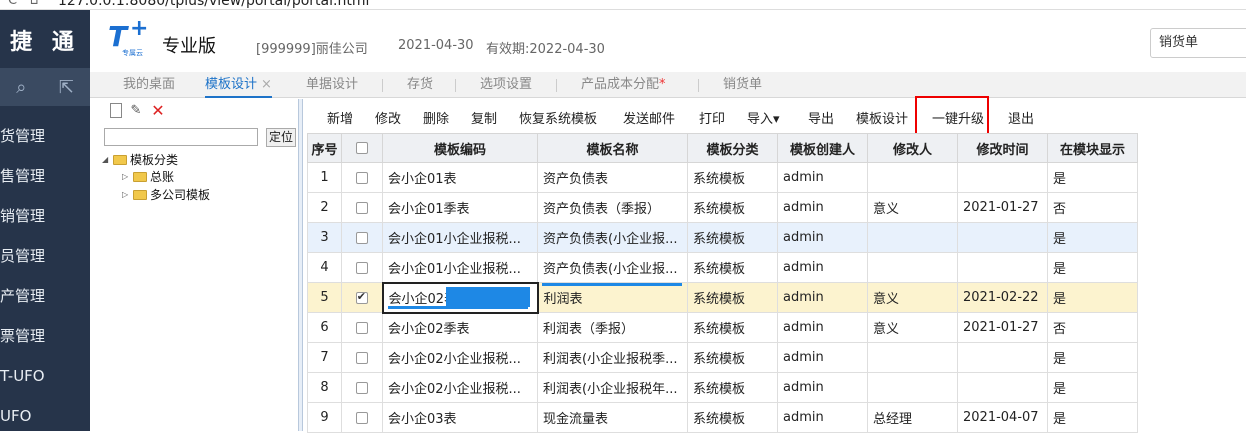 The image size is (1246, 436). I want to click on modified-time-cell: 2021-01-27, so click(1002, 327).